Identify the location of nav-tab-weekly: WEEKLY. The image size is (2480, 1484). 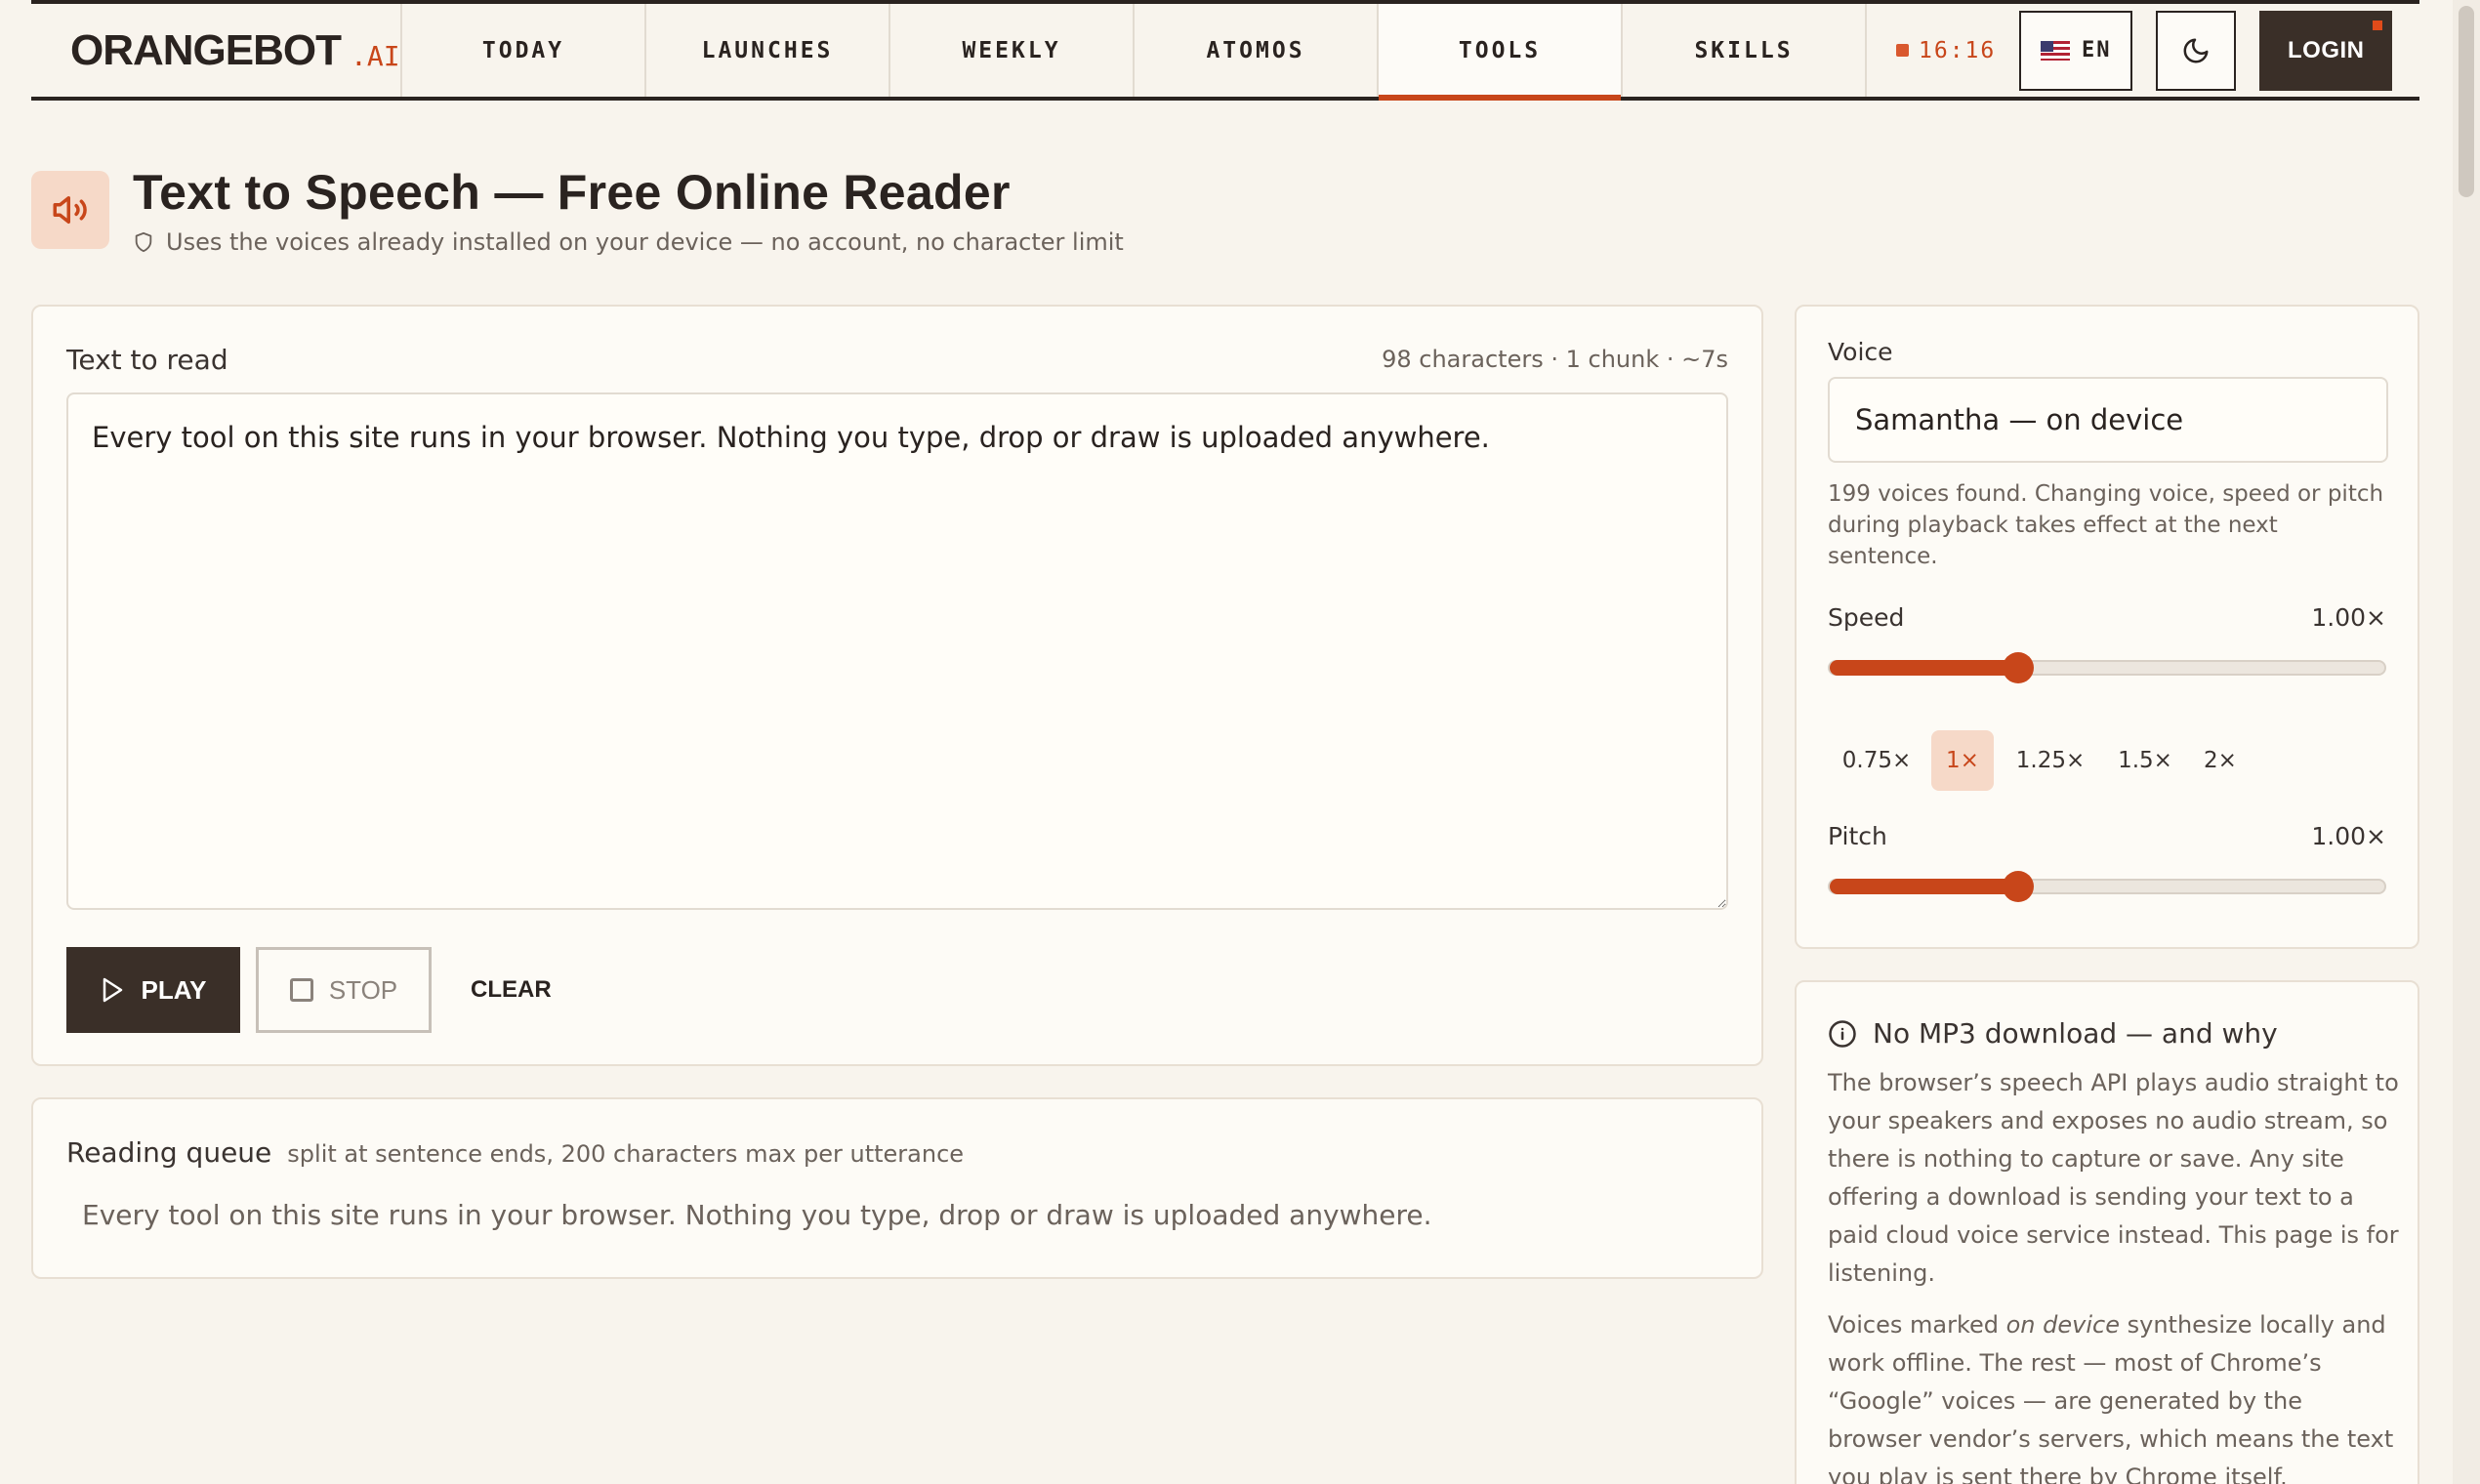
(1012, 50).